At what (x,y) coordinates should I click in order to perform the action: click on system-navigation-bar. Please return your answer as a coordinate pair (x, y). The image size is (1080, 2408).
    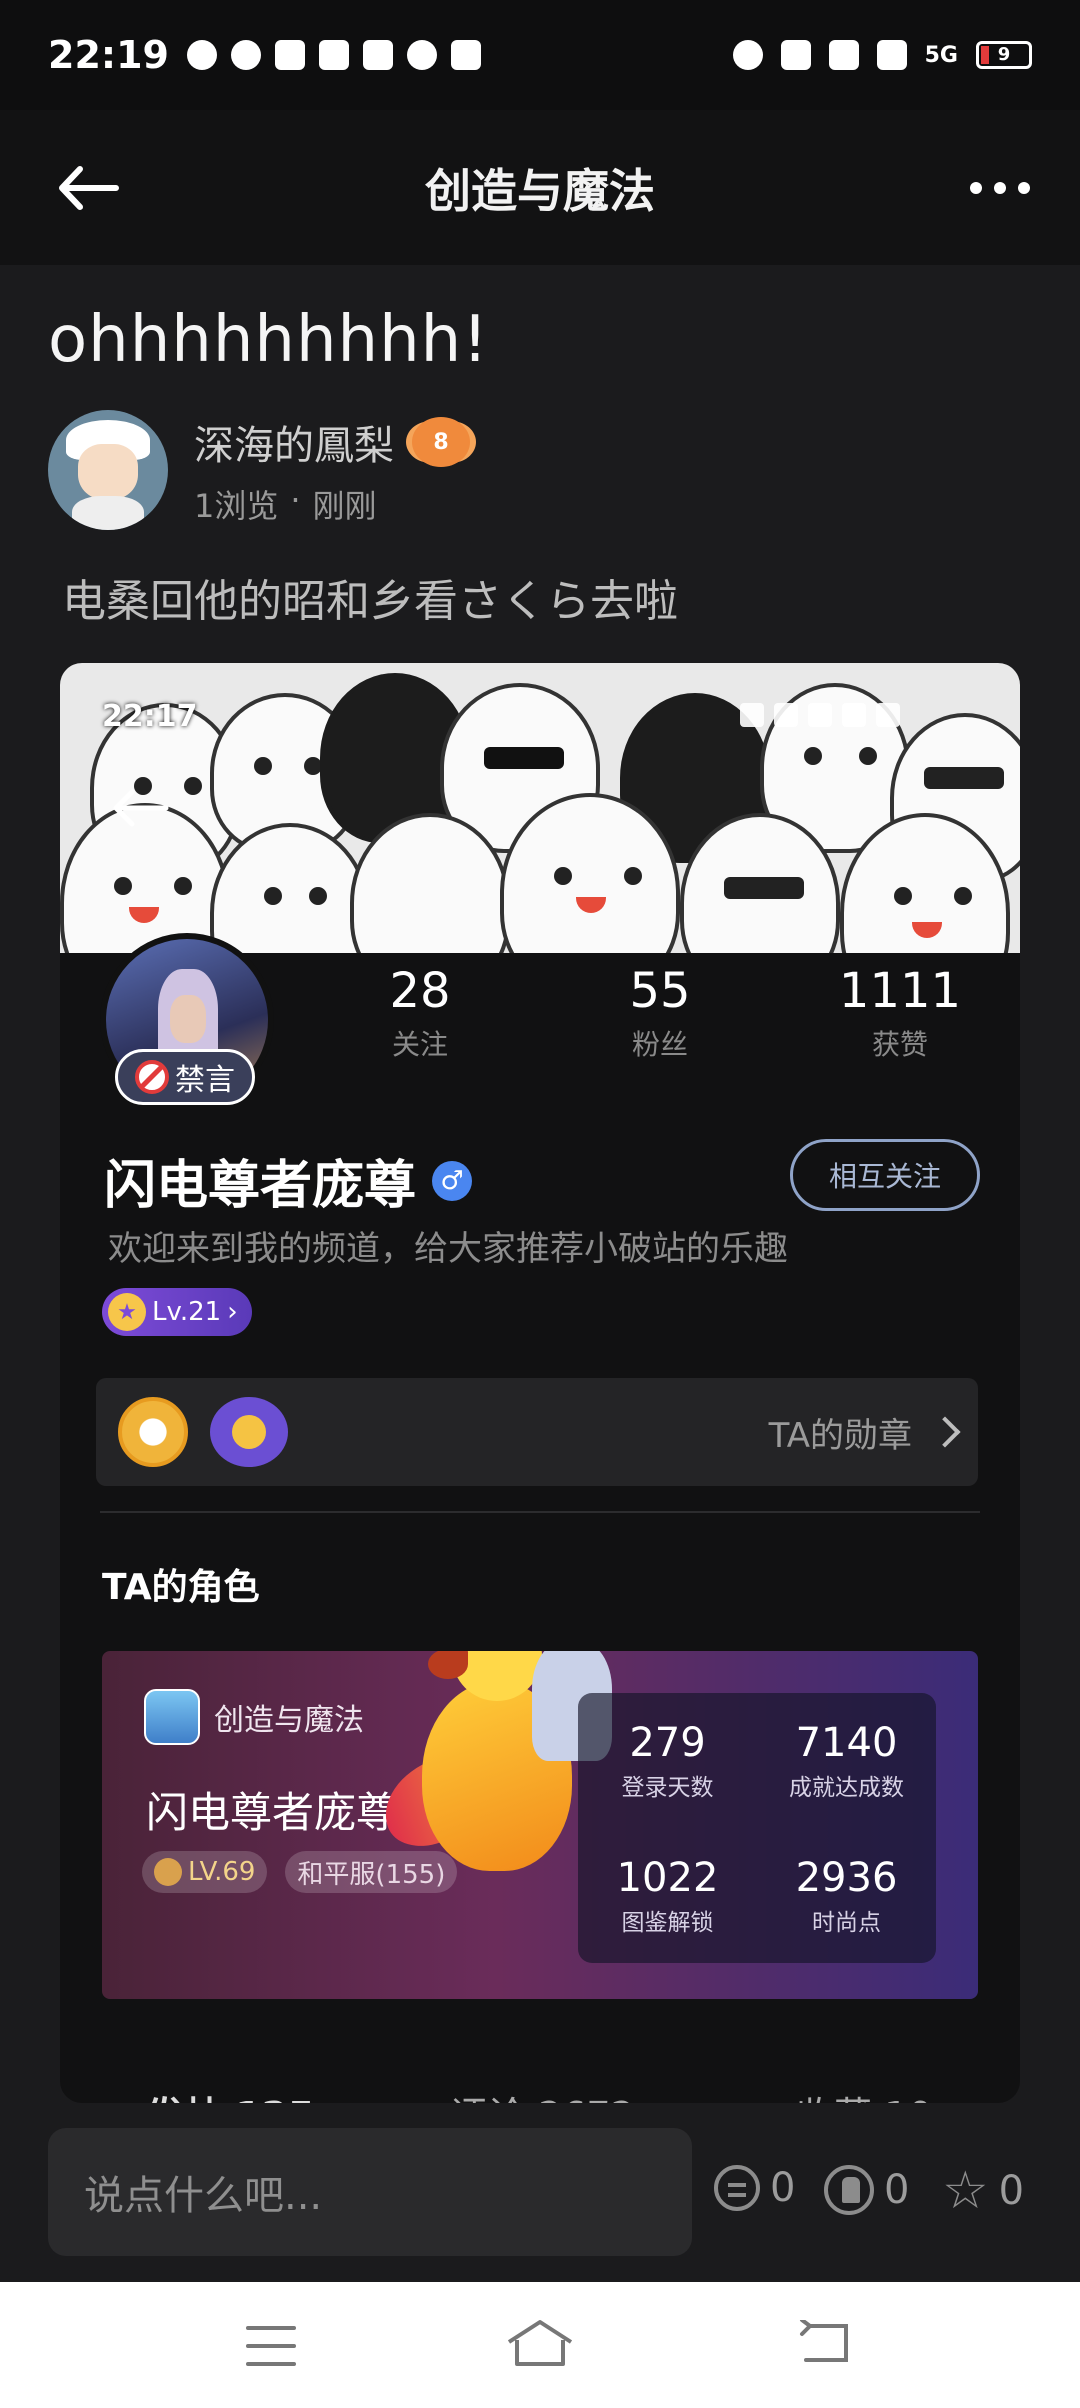
    Looking at the image, I should click on (540, 2345).